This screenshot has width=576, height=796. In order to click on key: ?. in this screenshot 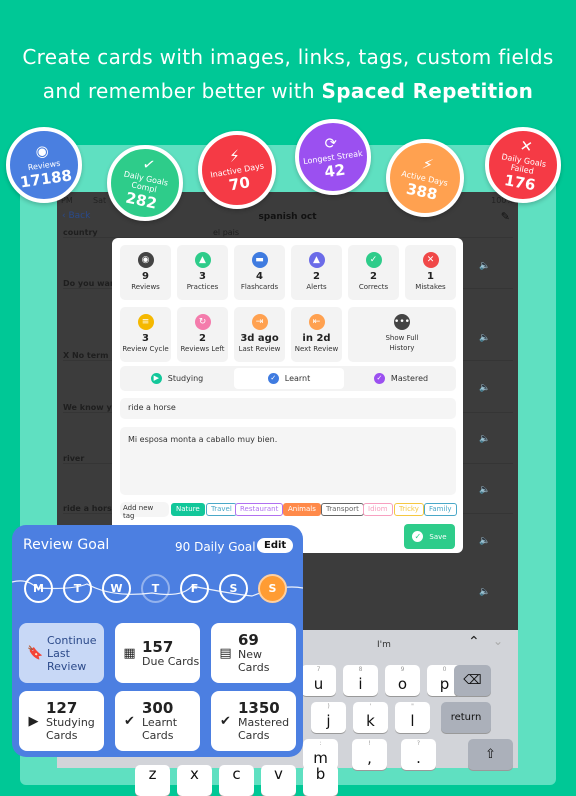, I will do `click(418, 754)`.